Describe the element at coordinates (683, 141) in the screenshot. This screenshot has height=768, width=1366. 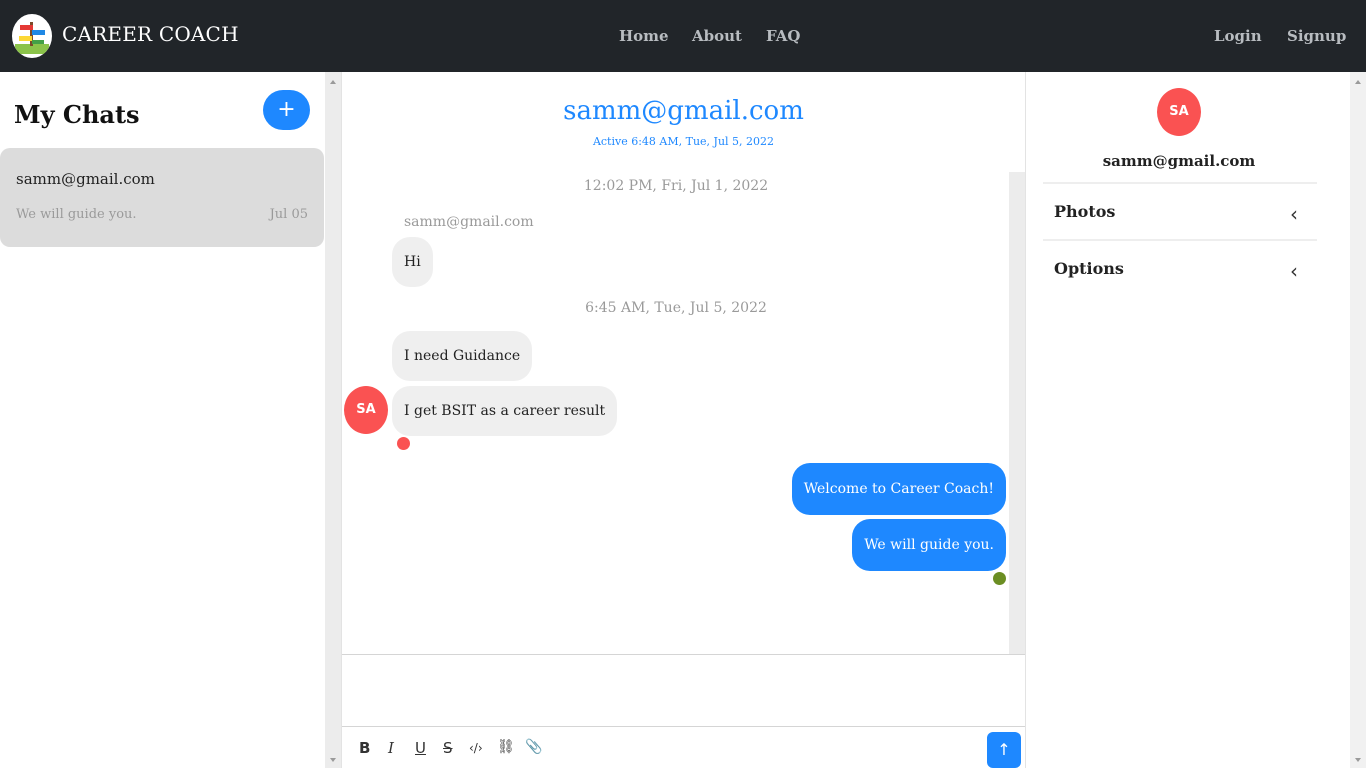
I see `chat-active-status: Active 6:48 AM, Tue, Jul 5, 2022` at that location.